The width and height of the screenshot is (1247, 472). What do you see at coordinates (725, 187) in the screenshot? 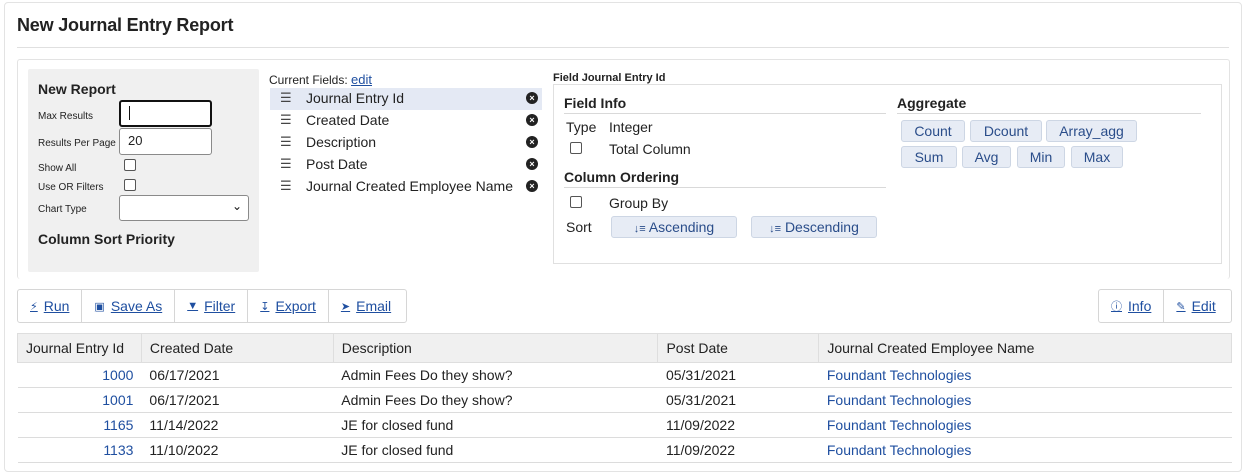
I see `column-ordering-divider` at bounding box center [725, 187].